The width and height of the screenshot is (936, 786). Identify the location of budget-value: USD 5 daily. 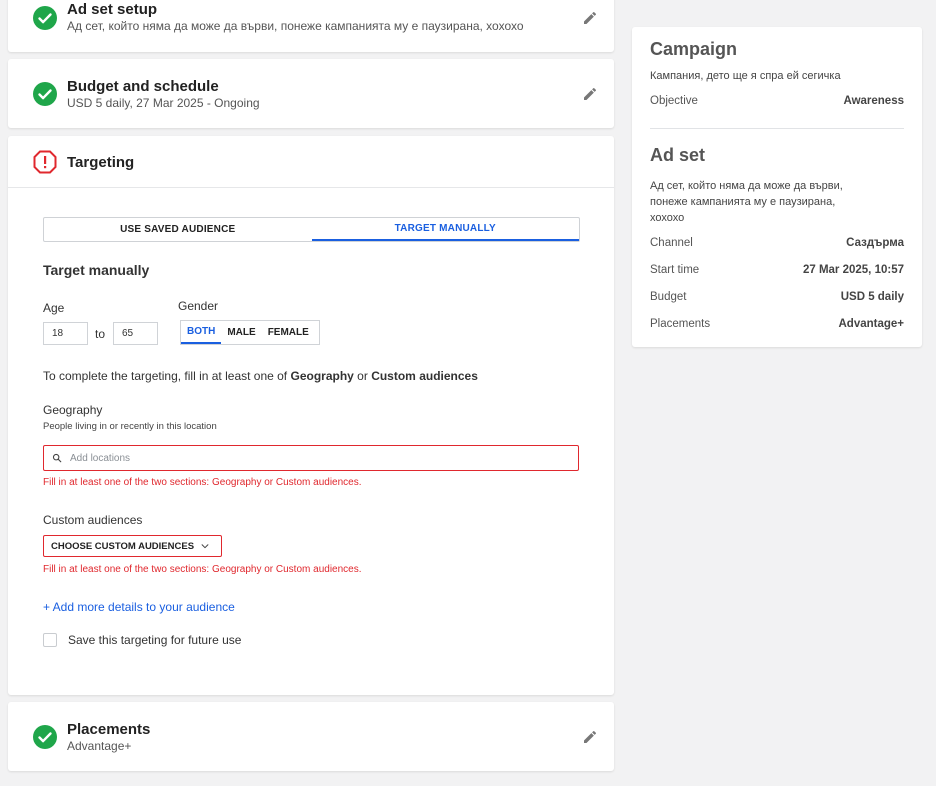
(872, 297).